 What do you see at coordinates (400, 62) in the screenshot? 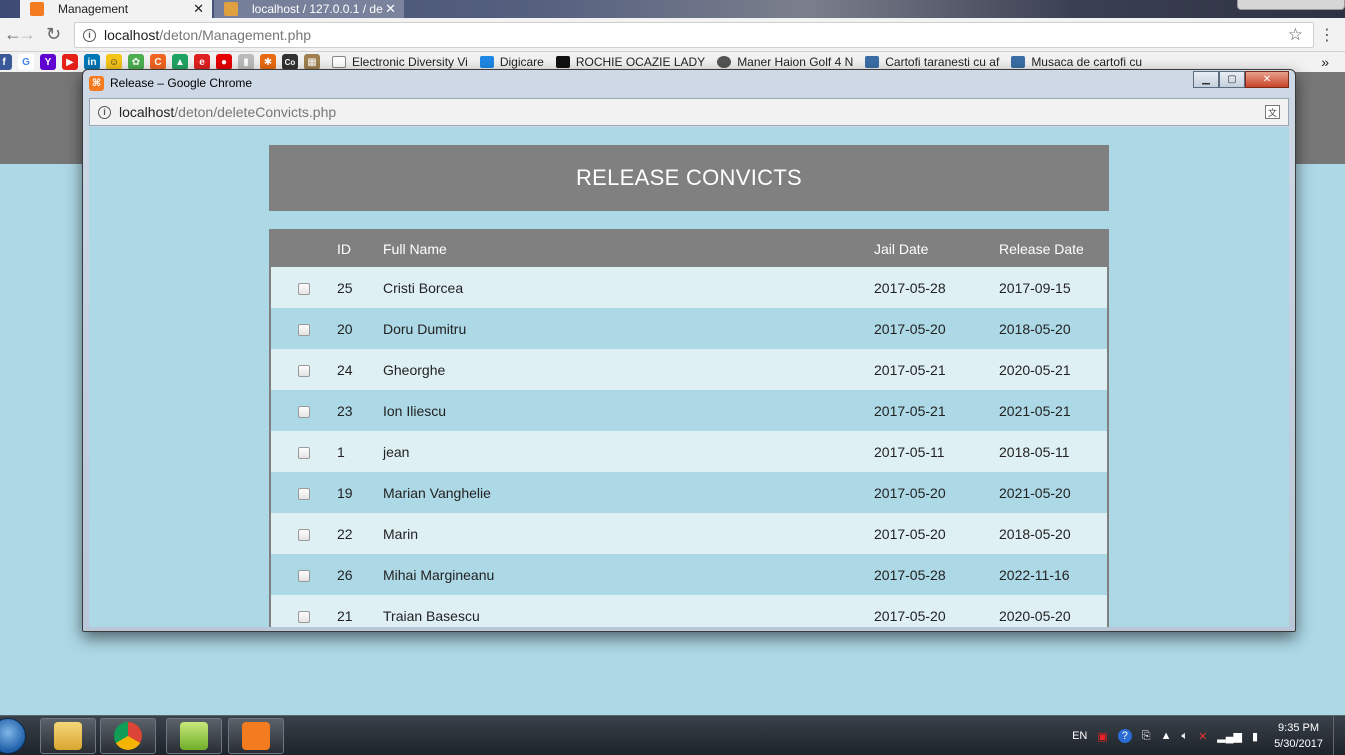
I see `bookmark-item: Electronic Diversity Vi` at bounding box center [400, 62].